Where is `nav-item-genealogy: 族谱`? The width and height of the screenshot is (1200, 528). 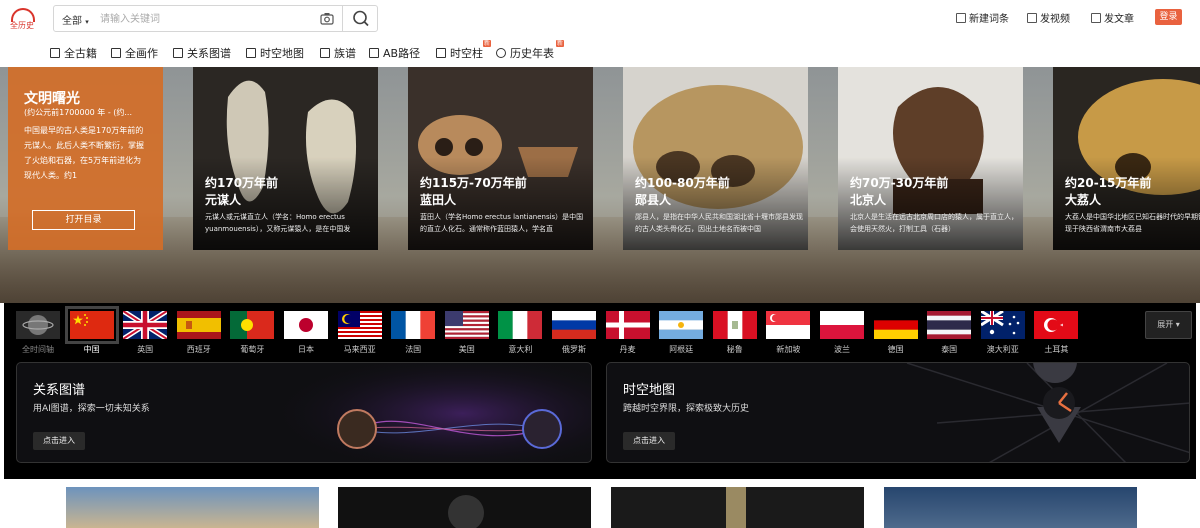
nav-item-genealogy: 族谱 is located at coordinates (338, 53).